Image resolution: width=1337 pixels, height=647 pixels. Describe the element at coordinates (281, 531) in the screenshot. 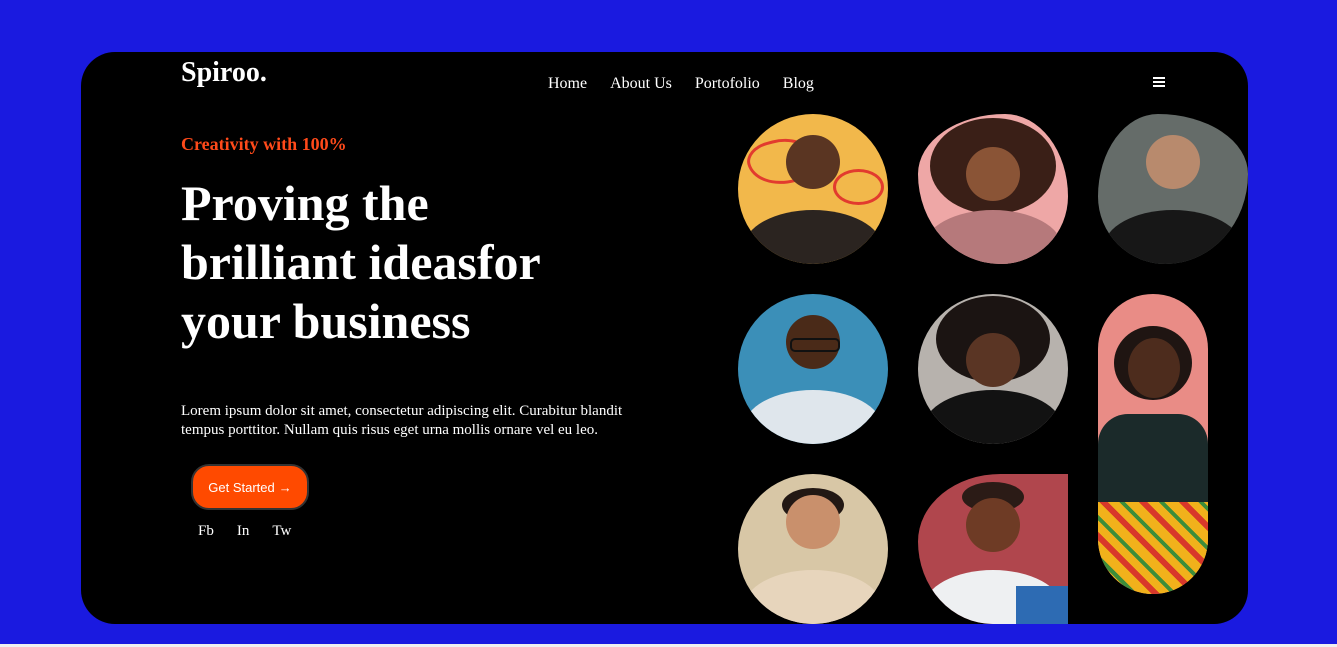

I see `social-twitter: Tw` at that location.